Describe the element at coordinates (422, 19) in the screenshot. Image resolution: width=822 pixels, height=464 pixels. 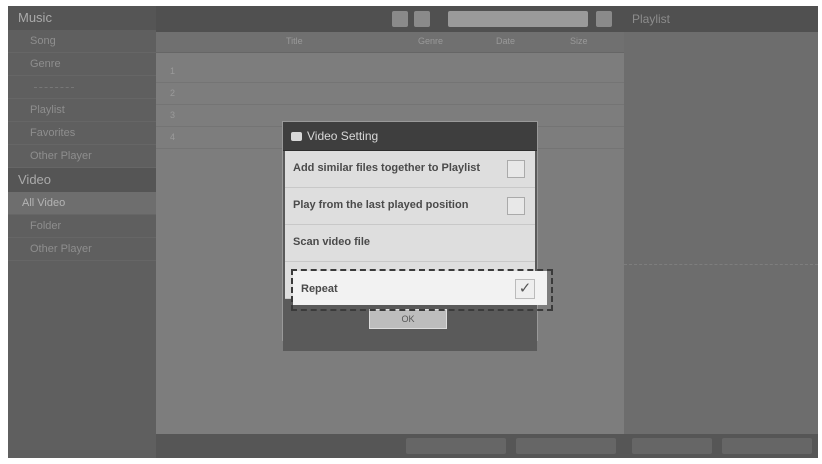
I see `list-view-icon` at that location.